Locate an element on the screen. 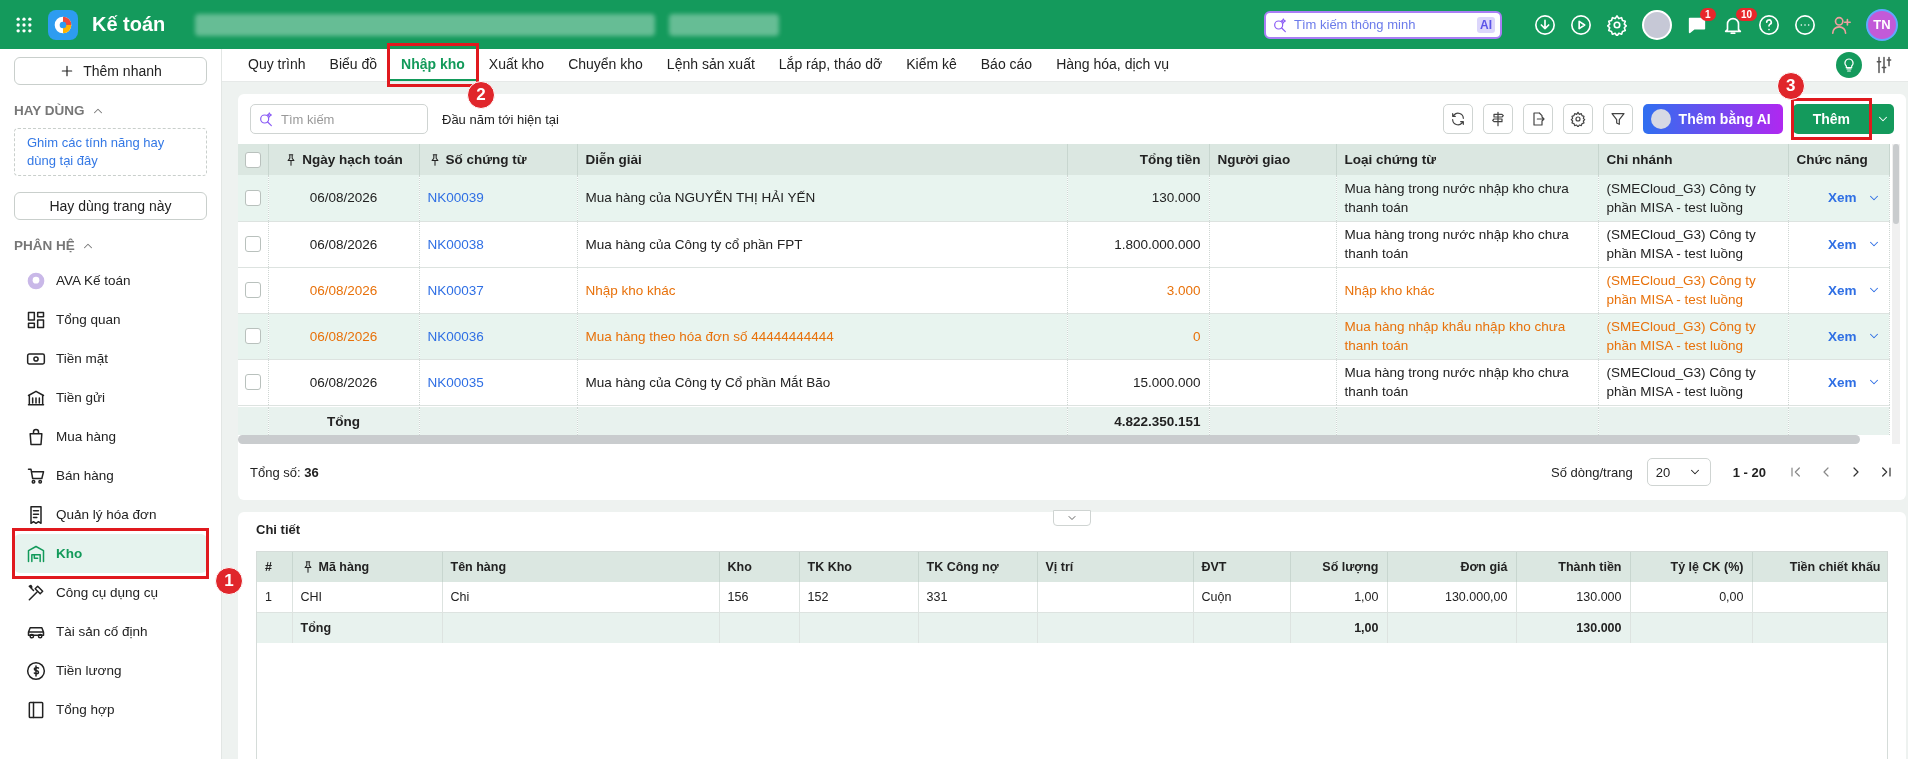 The height and width of the screenshot is (759, 1908). sidebar-item: Tổng hợp is located at coordinates (110, 709).